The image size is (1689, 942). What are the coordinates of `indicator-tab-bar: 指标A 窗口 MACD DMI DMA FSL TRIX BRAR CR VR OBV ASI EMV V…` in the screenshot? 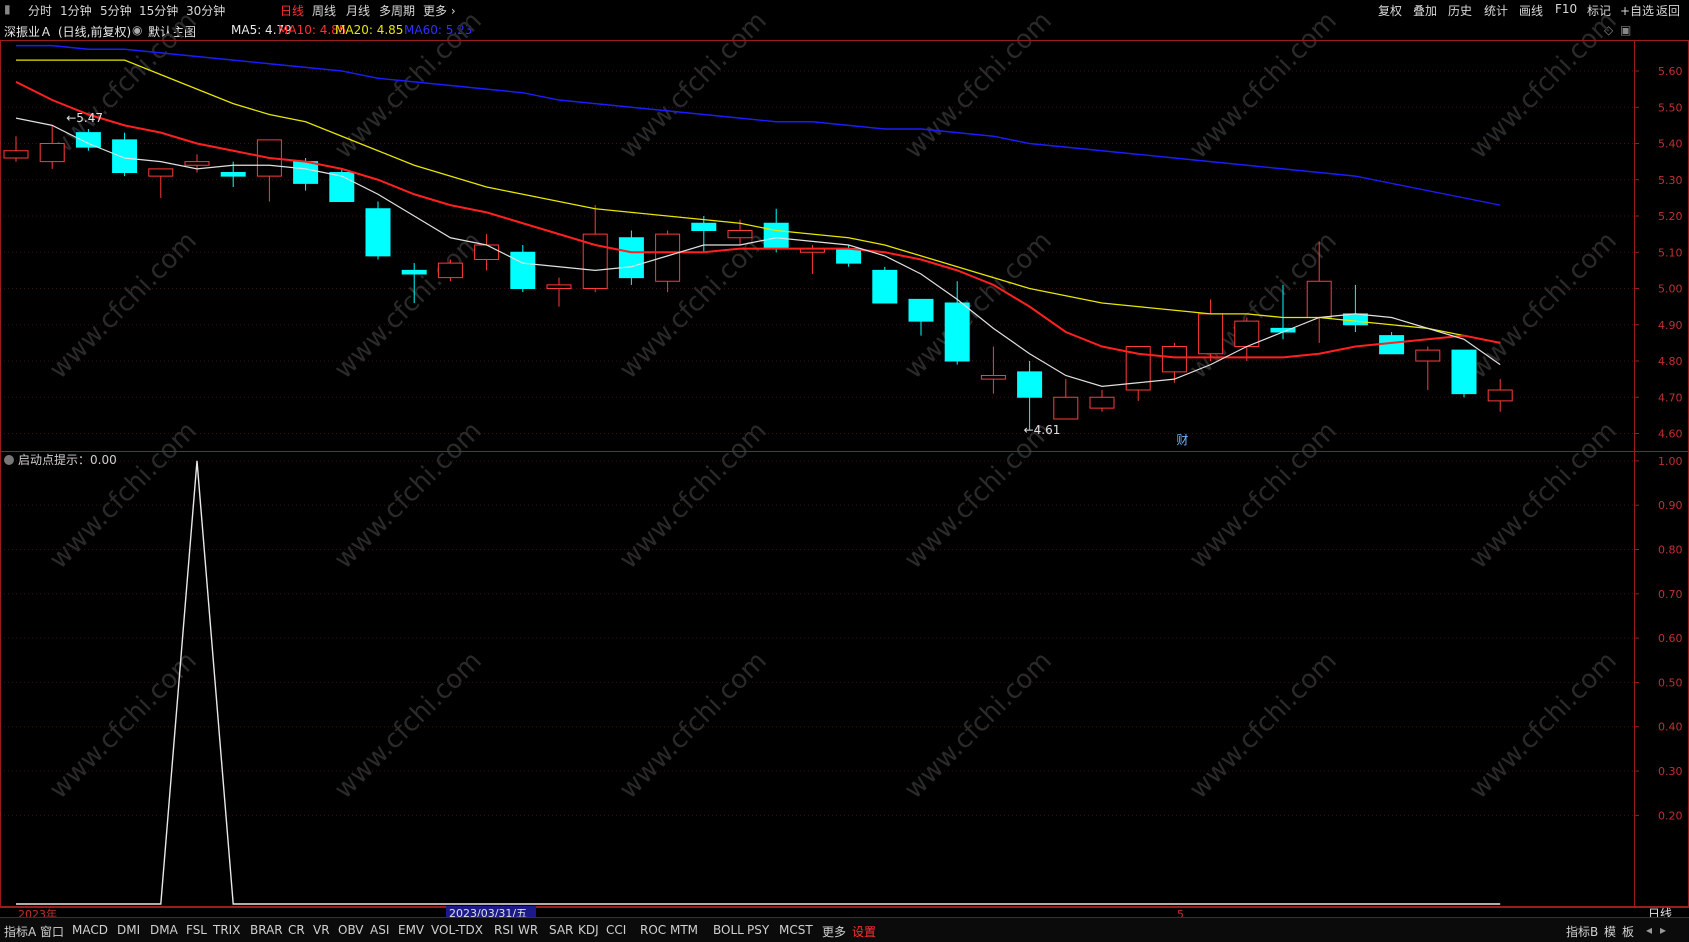 It's located at (844, 929).